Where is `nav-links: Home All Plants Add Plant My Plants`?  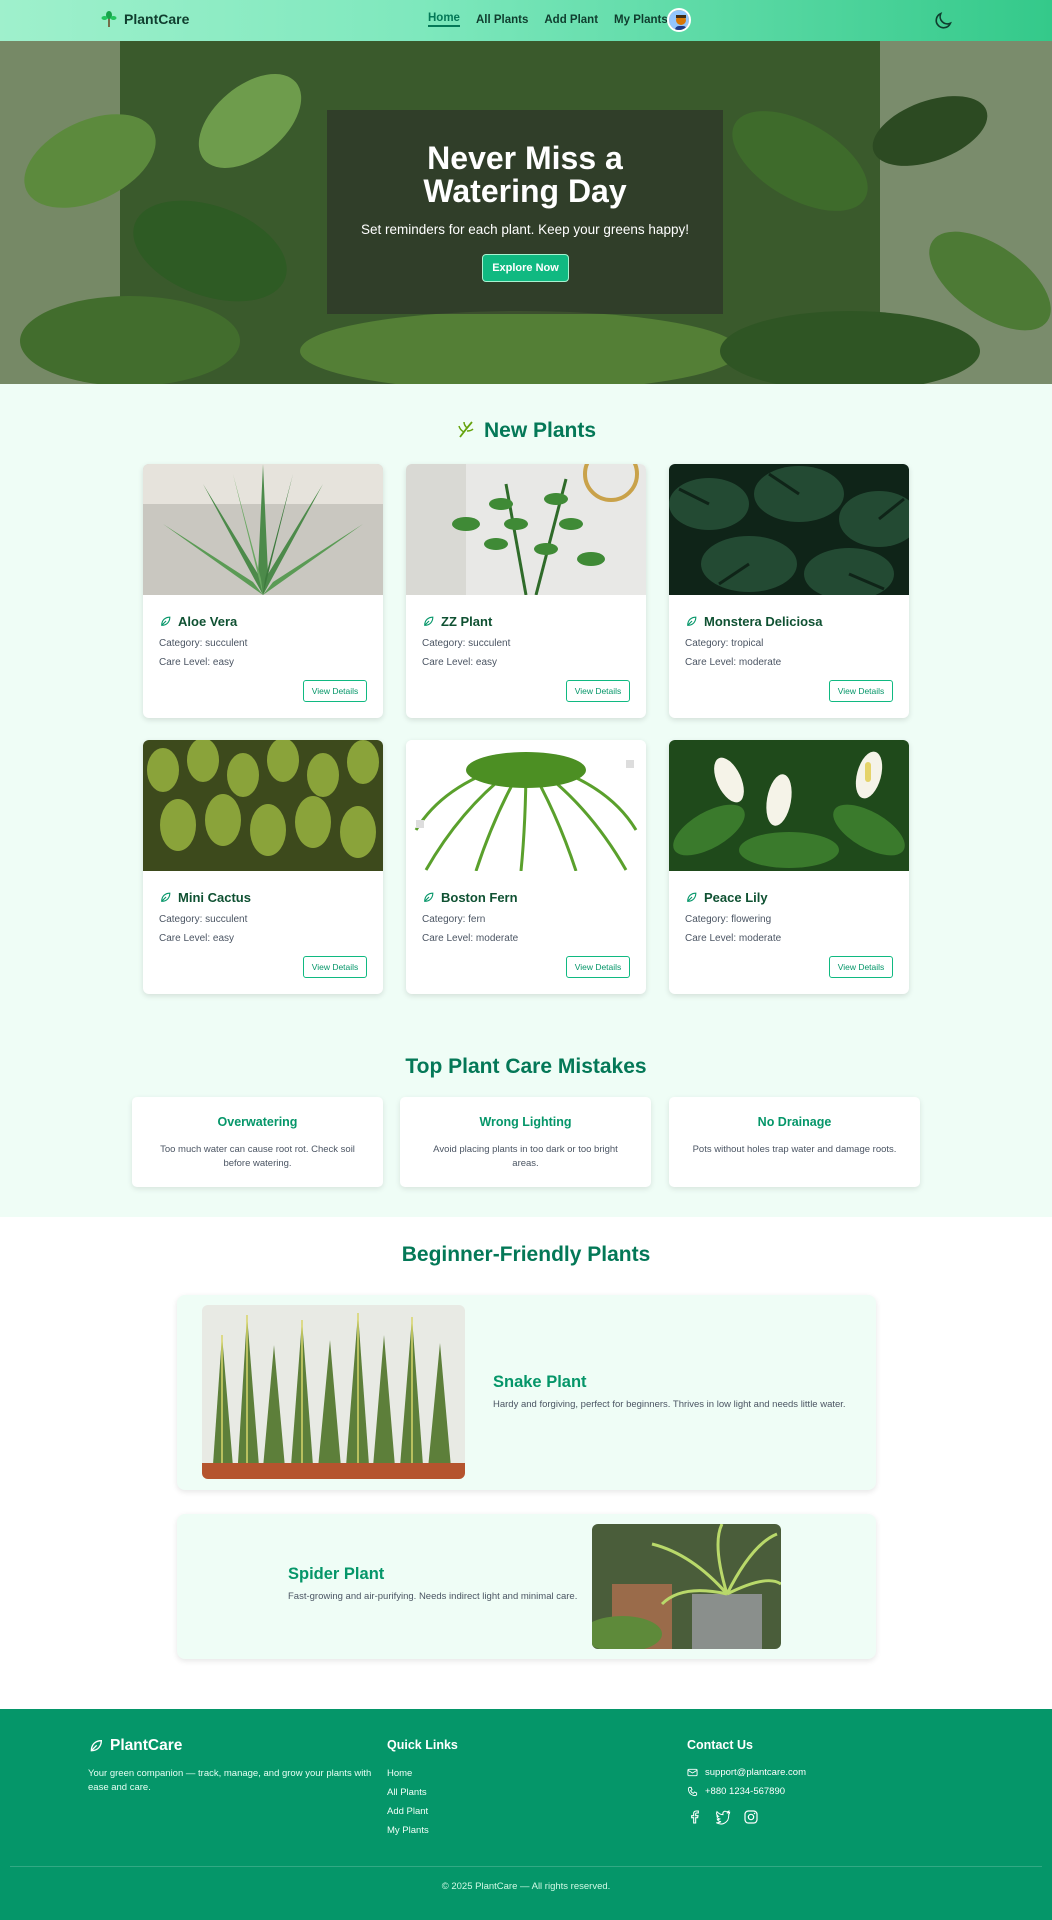
nav-links: Home All Plants Add Plant My Plants is located at coordinates (548, 19).